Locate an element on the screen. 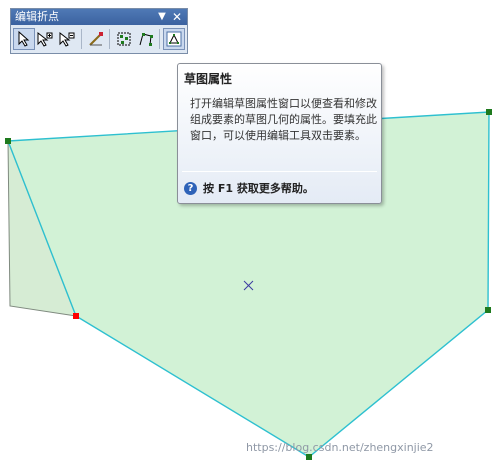 This screenshot has width=497, height=469. delete-vertex-icon is located at coordinates (67, 39).